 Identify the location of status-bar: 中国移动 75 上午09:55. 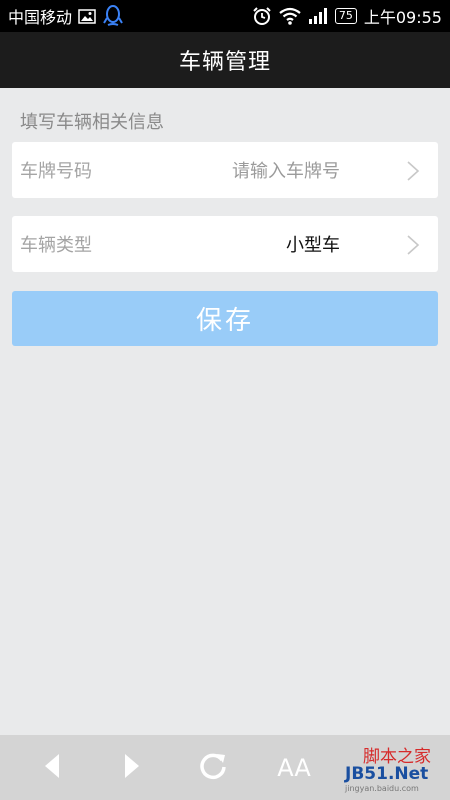
(225, 16).